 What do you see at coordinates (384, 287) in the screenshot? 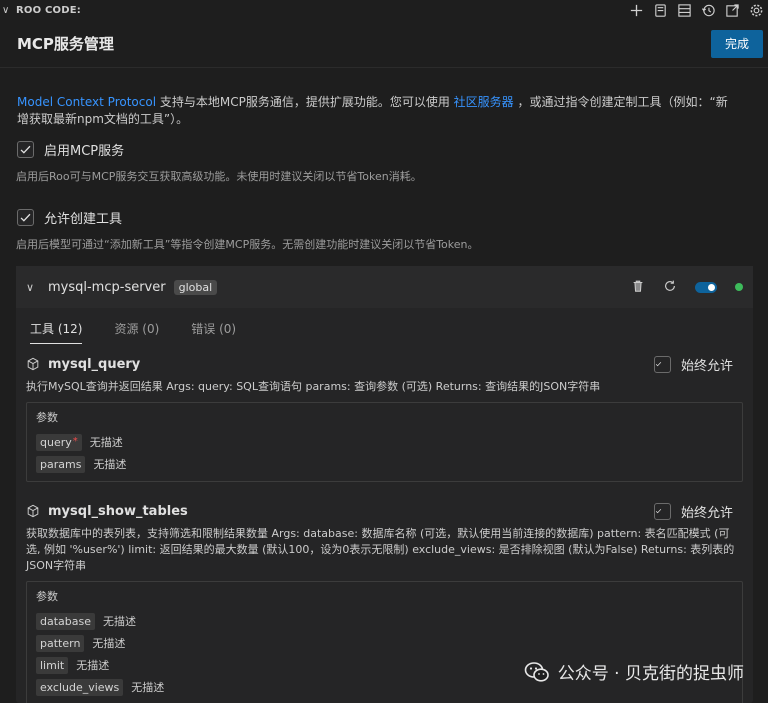
I see `server-header: ∨ mysql-mcp-server global` at bounding box center [384, 287].